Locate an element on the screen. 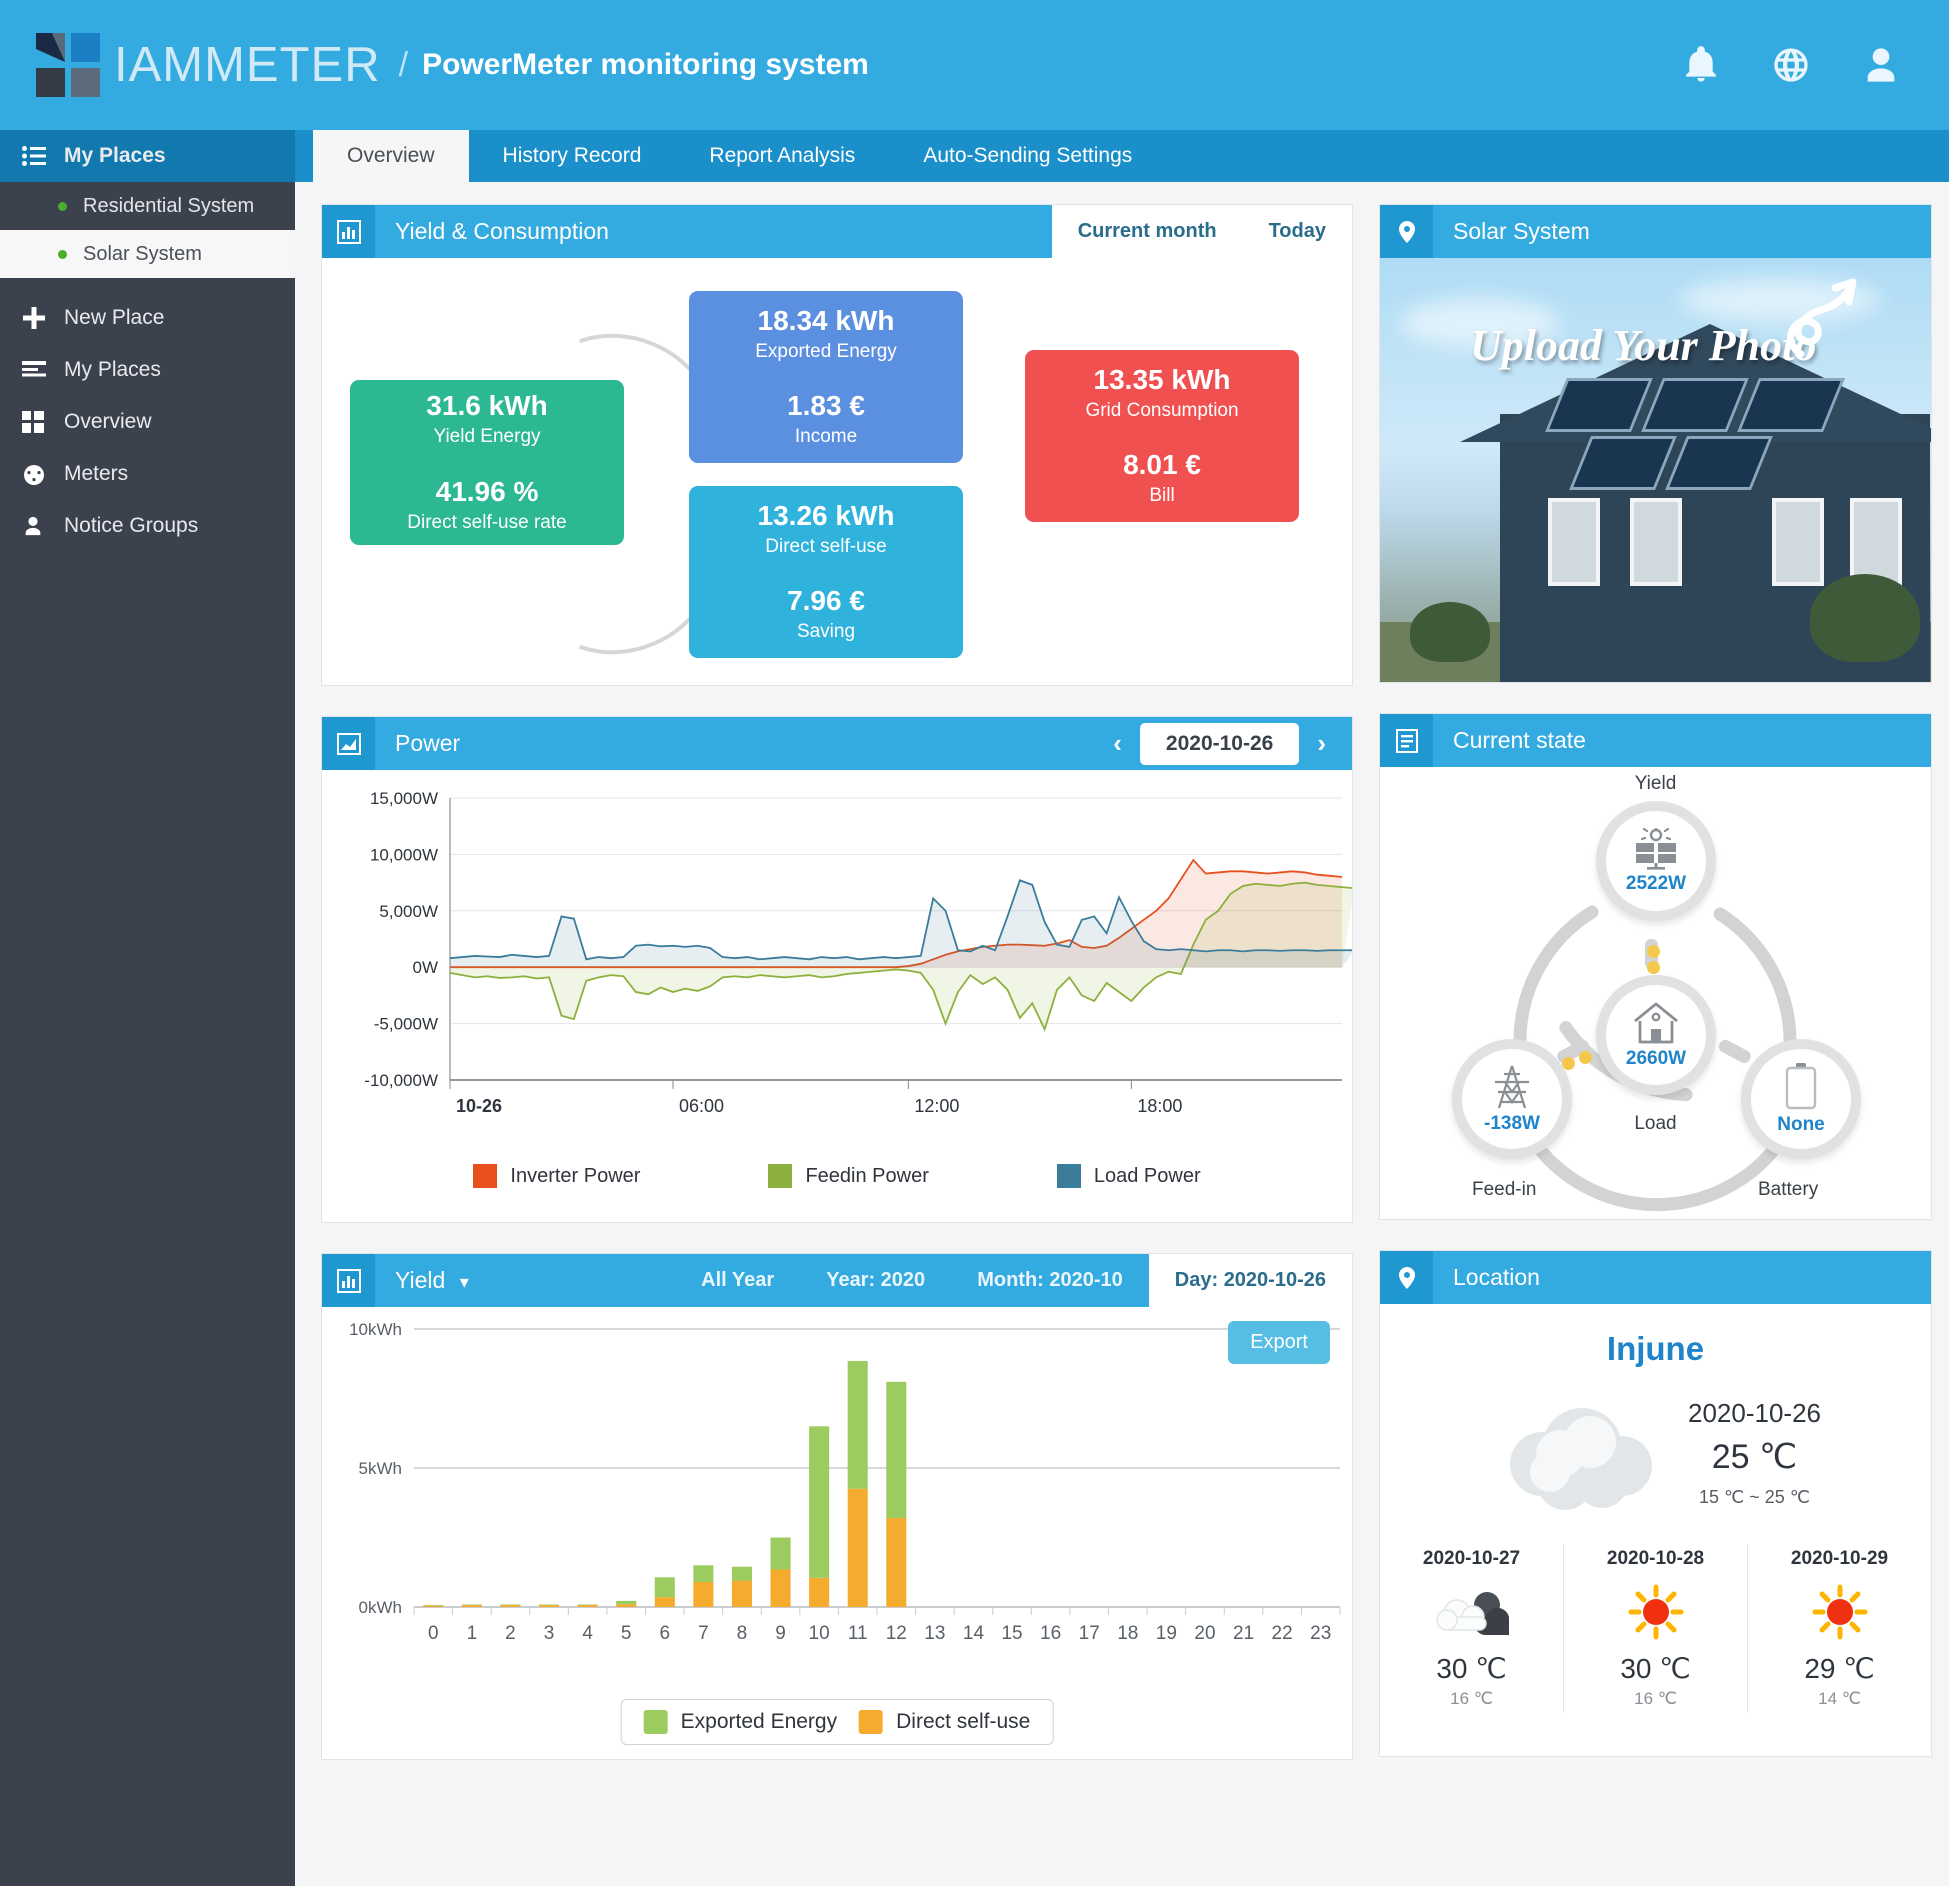  svg-text: 0kWh is located at coordinates (380, 1607).